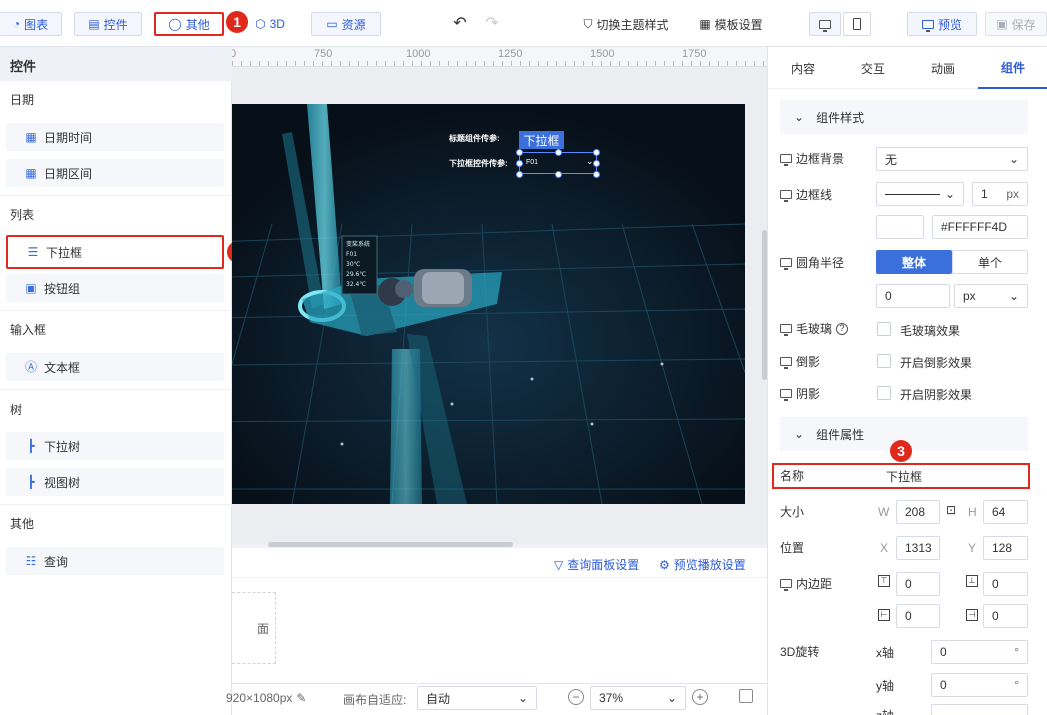 Image resolution: width=1047 pixels, height=715 pixels. What do you see at coordinates (270, 24) in the screenshot?
I see `3d-button: ⬡ 3D` at bounding box center [270, 24].